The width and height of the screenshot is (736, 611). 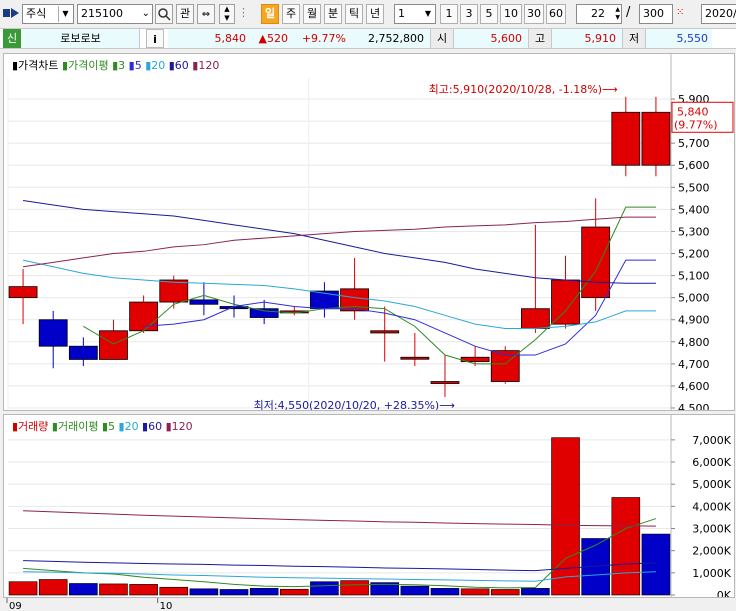 What do you see at coordinates (684, 14) in the screenshot?
I see `expand-icon: ⁙` at bounding box center [684, 14].